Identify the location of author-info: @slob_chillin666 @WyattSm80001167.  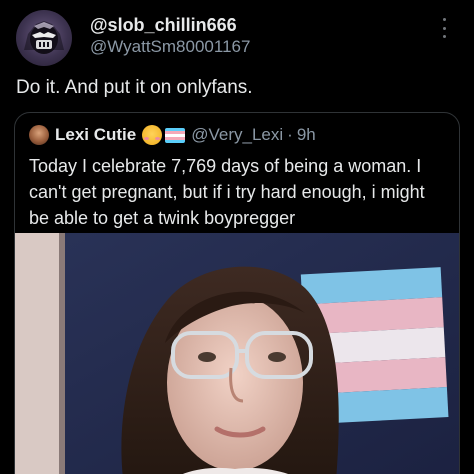
(170, 36).